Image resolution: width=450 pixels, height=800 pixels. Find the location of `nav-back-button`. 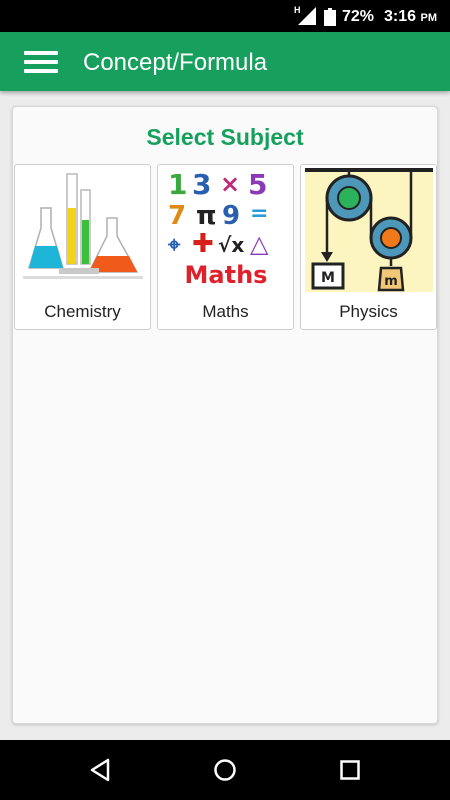

nav-back-button is located at coordinates (100, 770).